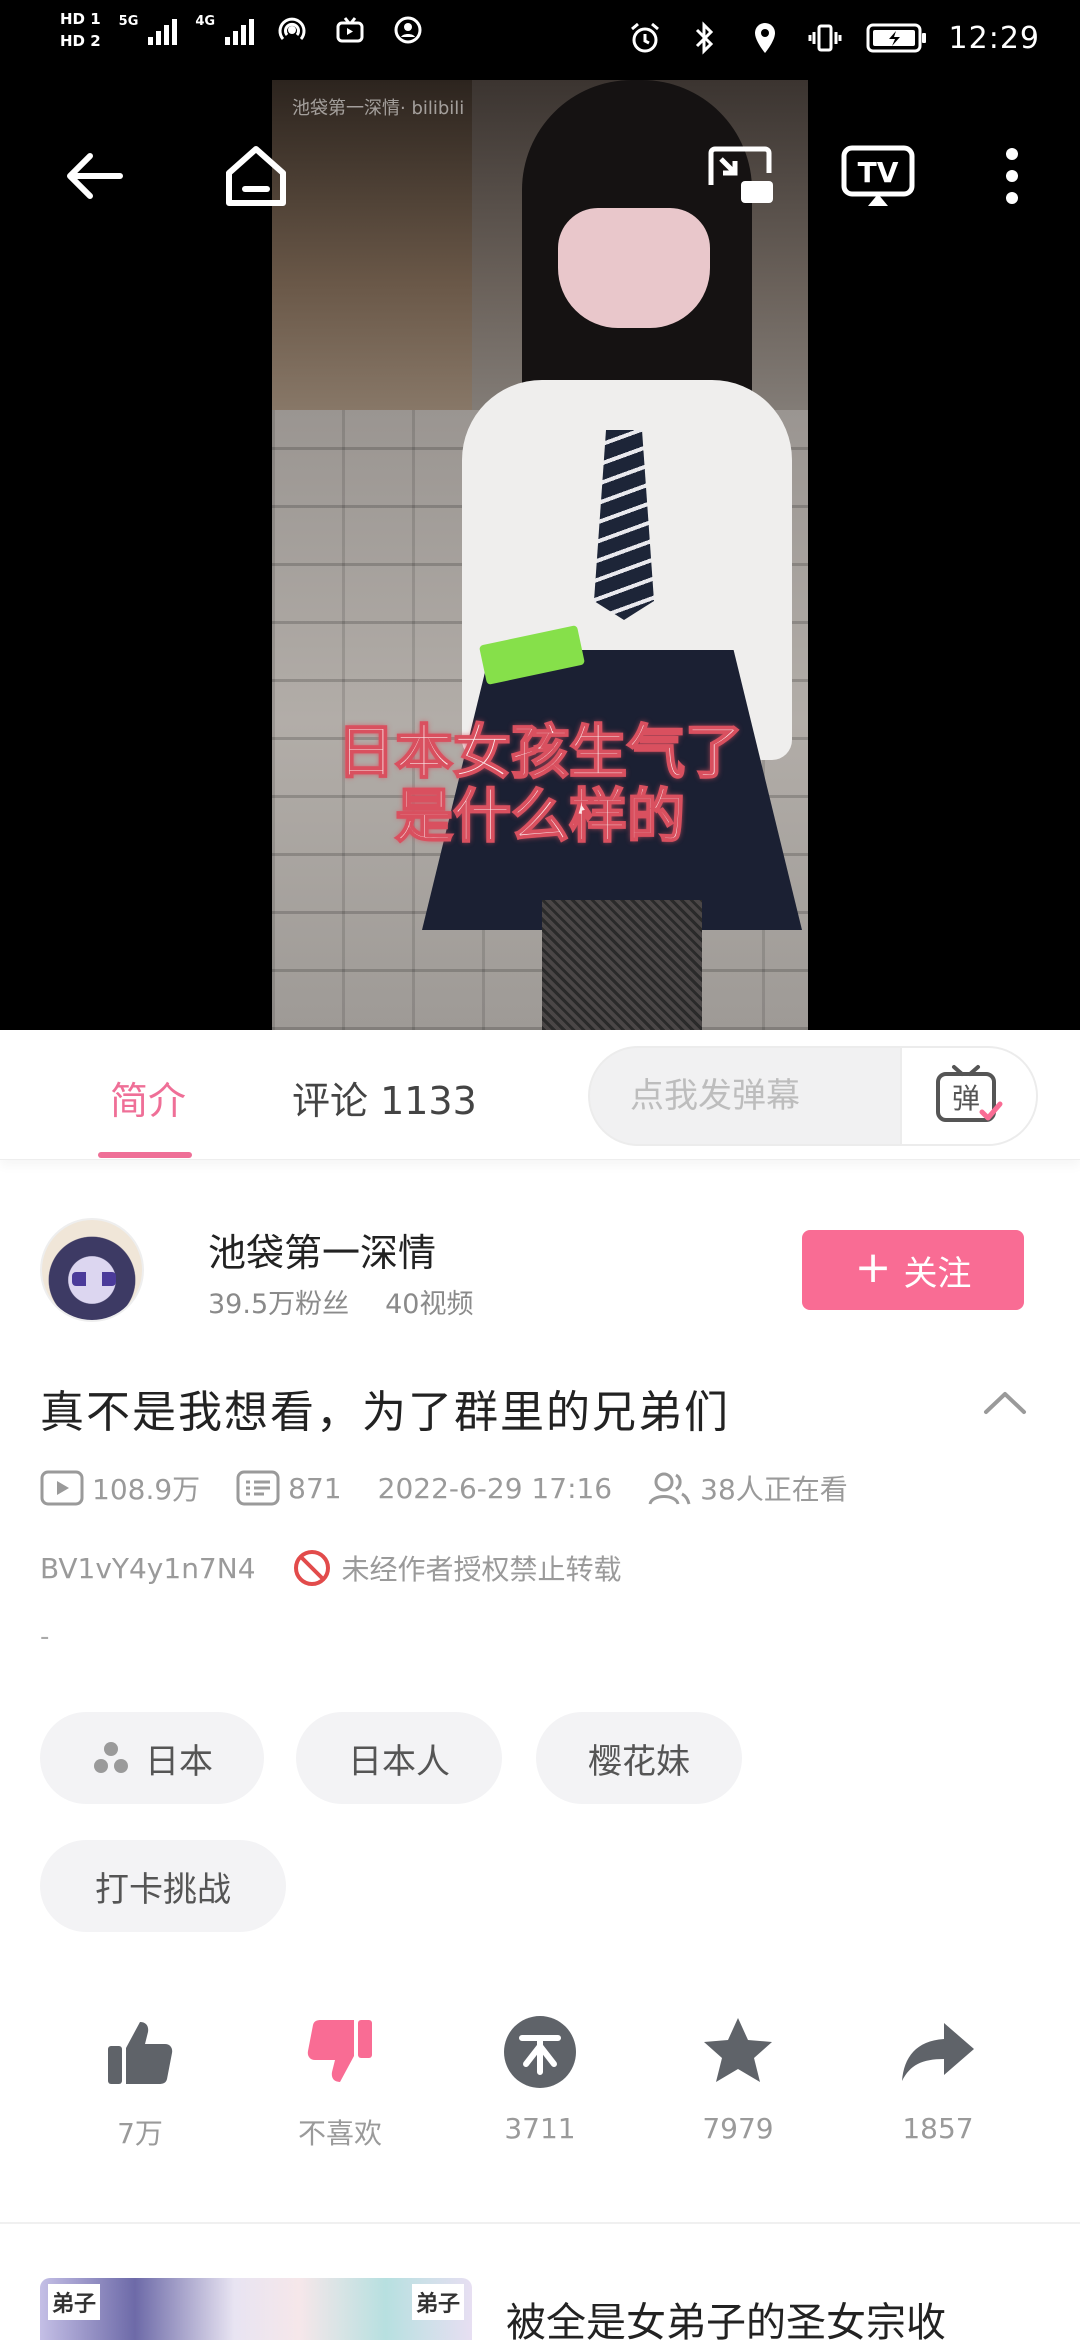 This screenshot has width=1080, height=2340. I want to click on home-button, so click(256, 176).